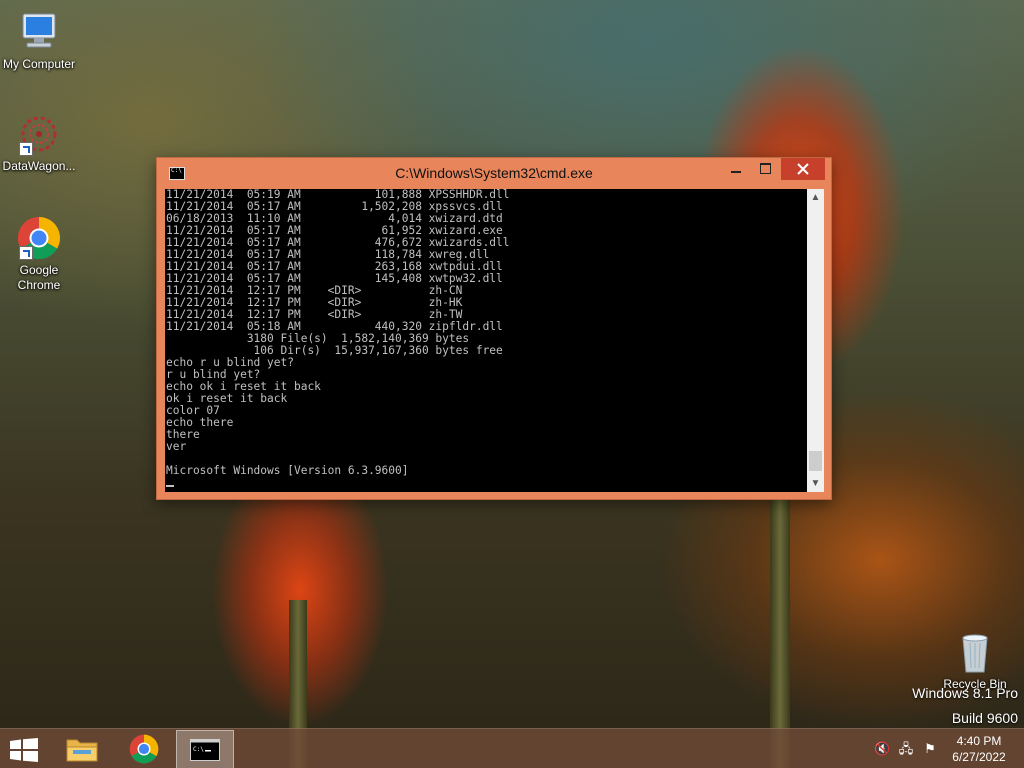 This screenshot has width=1024, height=768. Describe the element at coordinates (39, 134) in the screenshot. I see `datawagon-icon` at that location.